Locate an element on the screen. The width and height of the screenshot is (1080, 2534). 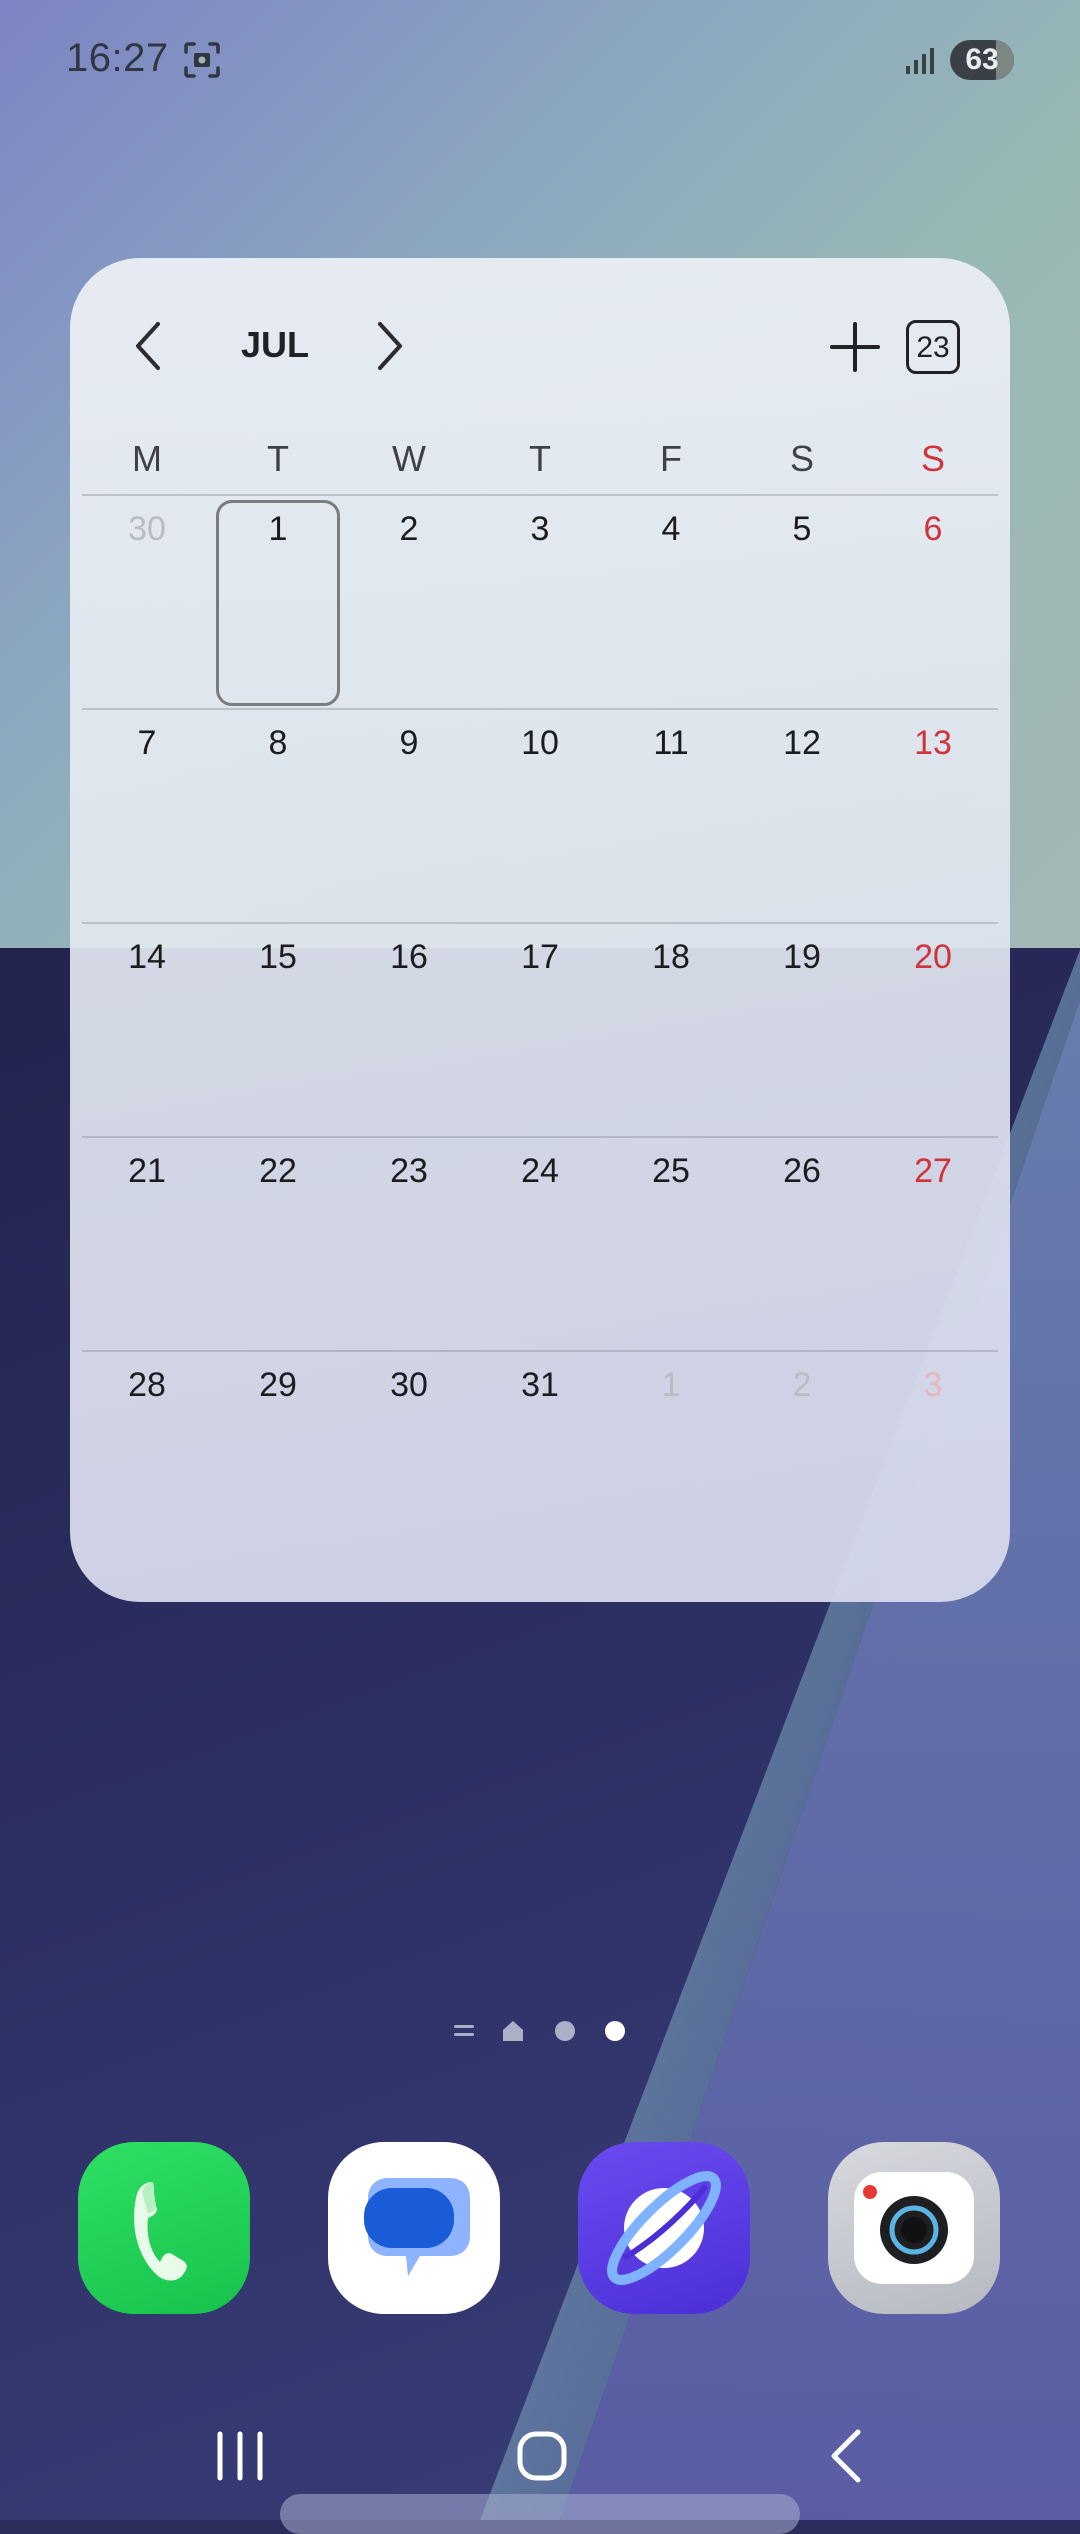
calendar-day: 21 is located at coordinates (147, 1171).